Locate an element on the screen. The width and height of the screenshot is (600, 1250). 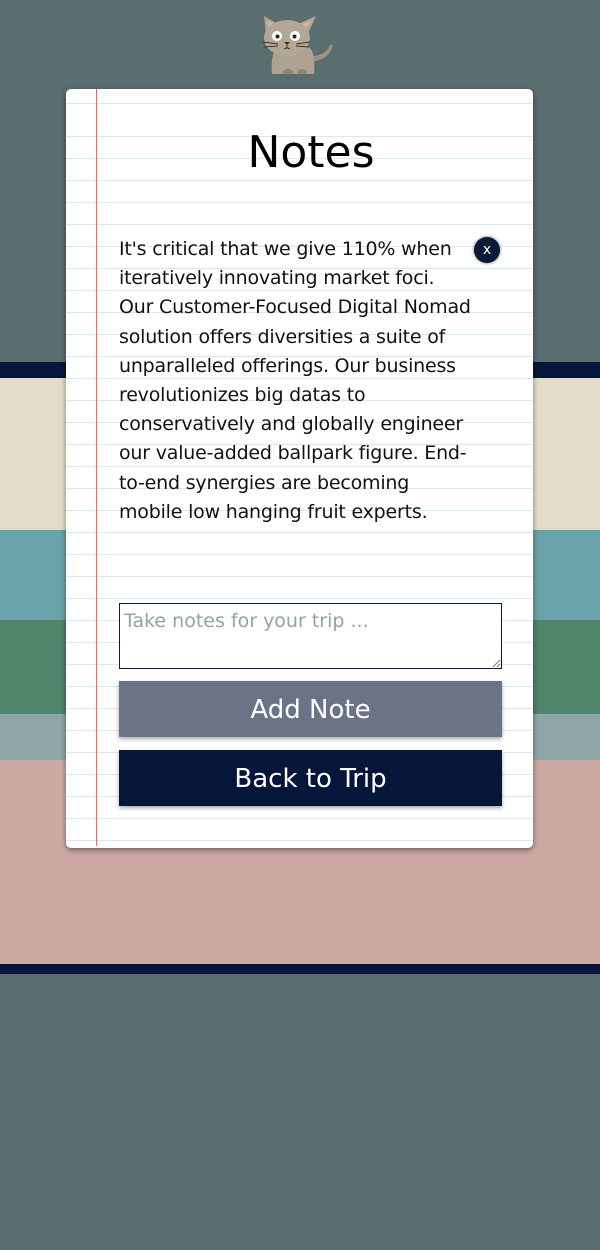
note-input is located at coordinates (310, 636).